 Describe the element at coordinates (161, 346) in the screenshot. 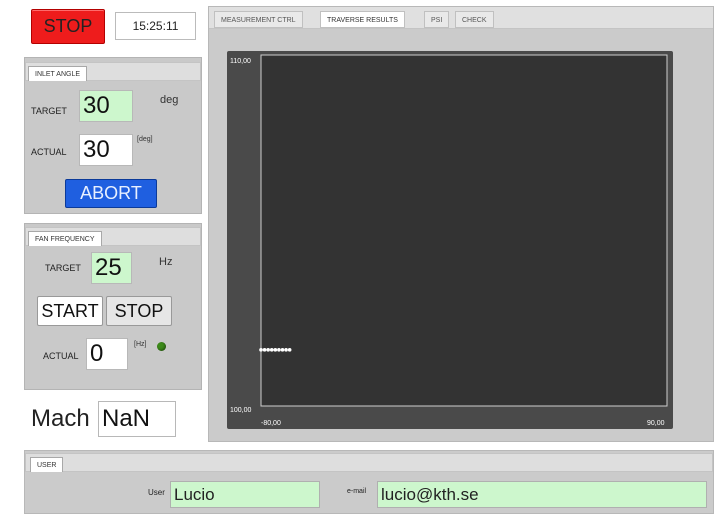

I see `status-led-icon` at that location.